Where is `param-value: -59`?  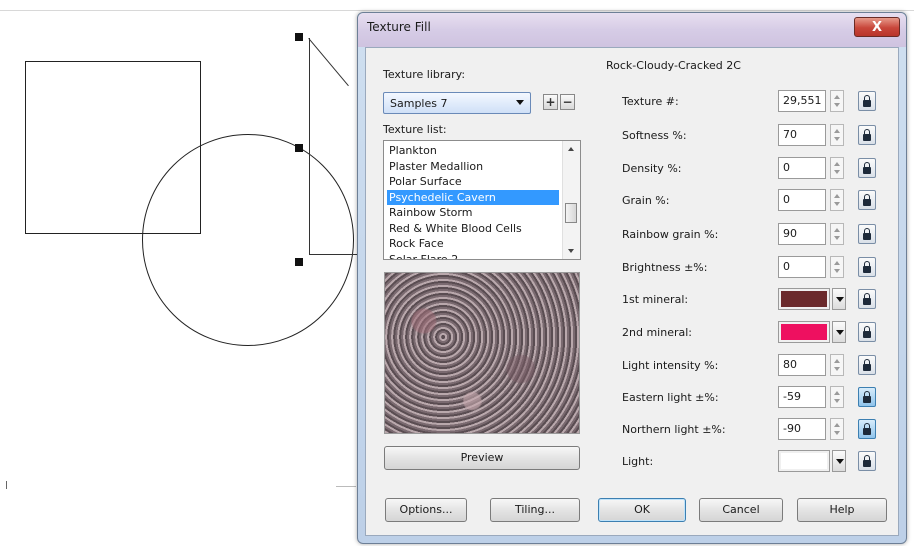
param-value: -59 is located at coordinates (792, 396).